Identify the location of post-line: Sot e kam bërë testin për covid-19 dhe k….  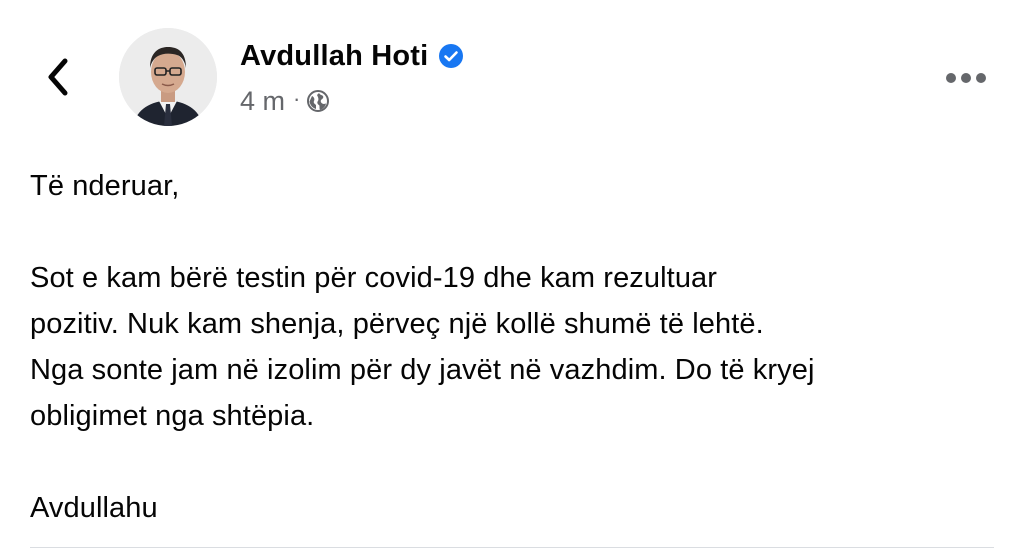
(374, 278).